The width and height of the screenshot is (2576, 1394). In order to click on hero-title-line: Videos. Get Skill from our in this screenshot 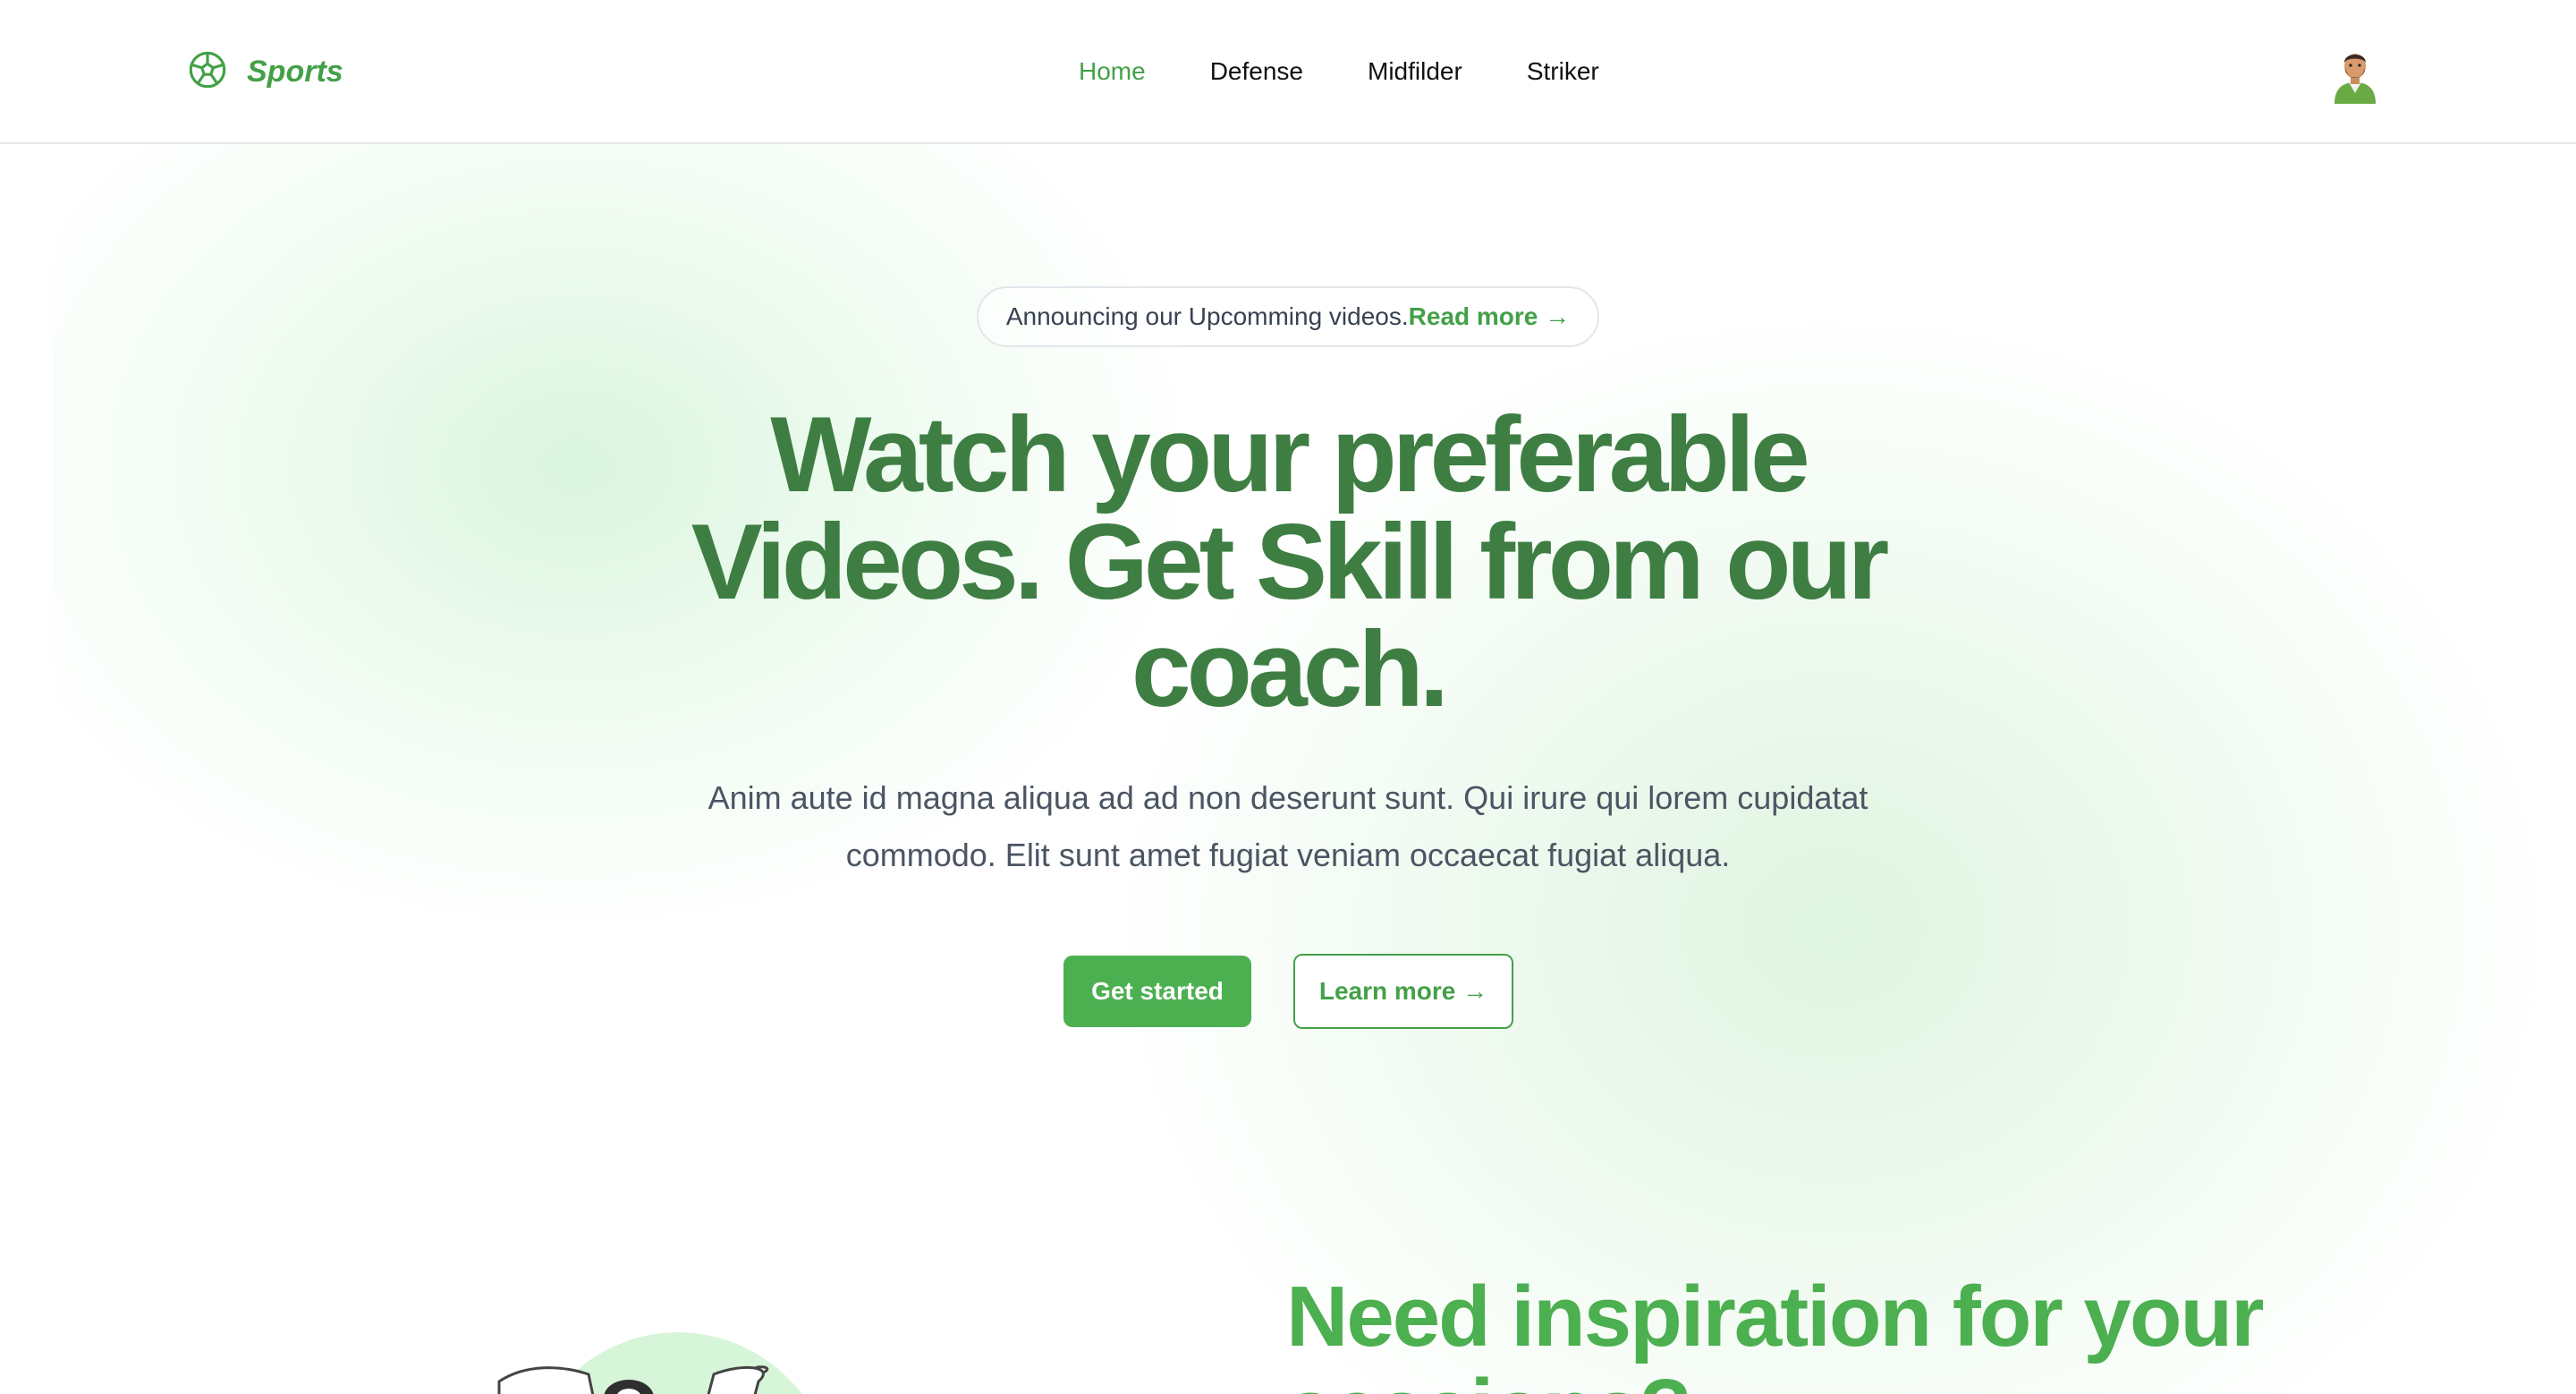, I will do `click(1290, 562)`.